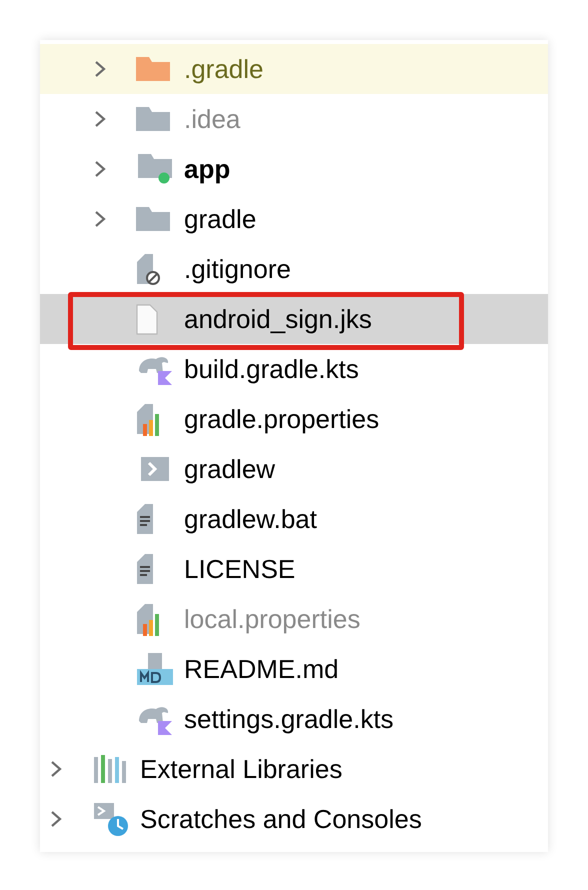  I want to click on item-label: android_sign.jks, so click(278, 319).